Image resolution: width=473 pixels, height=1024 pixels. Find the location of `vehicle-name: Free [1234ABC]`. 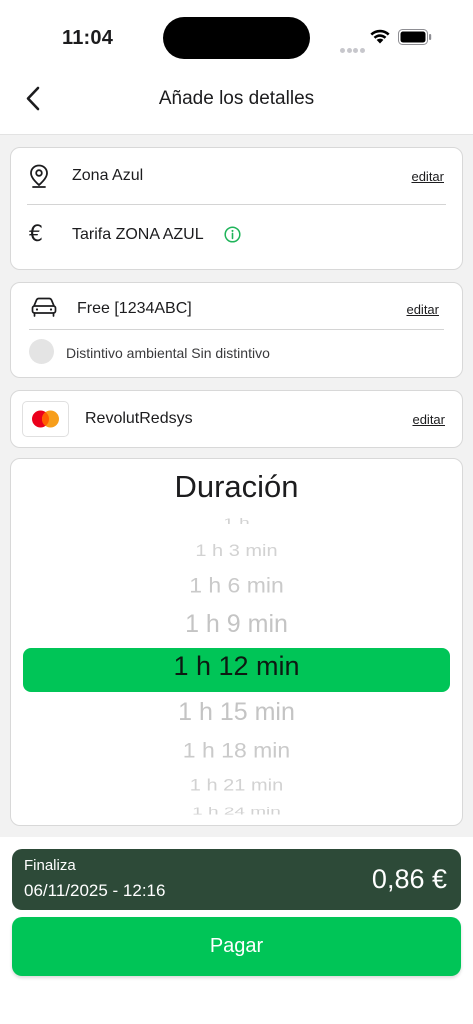

vehicle-name: Free [1234ABC] is located at coordinates (134, 308).